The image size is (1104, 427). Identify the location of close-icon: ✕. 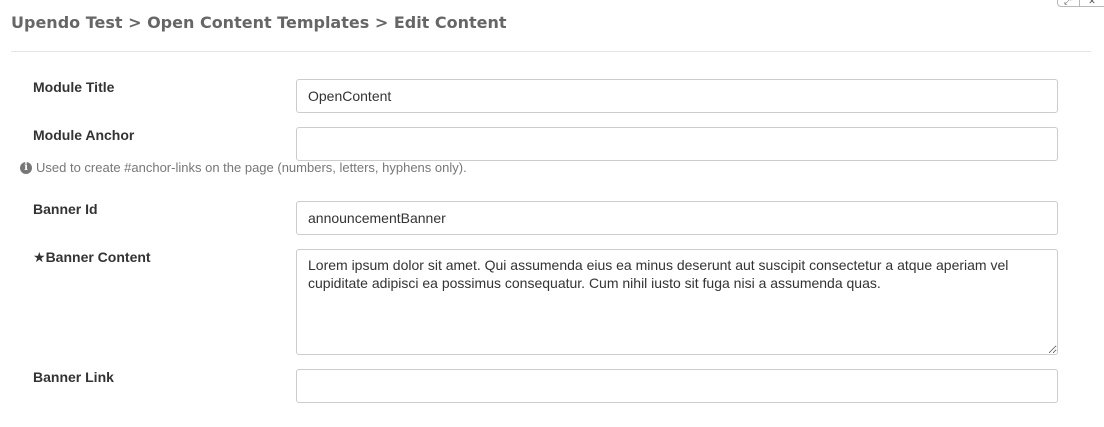
(1092, 3).